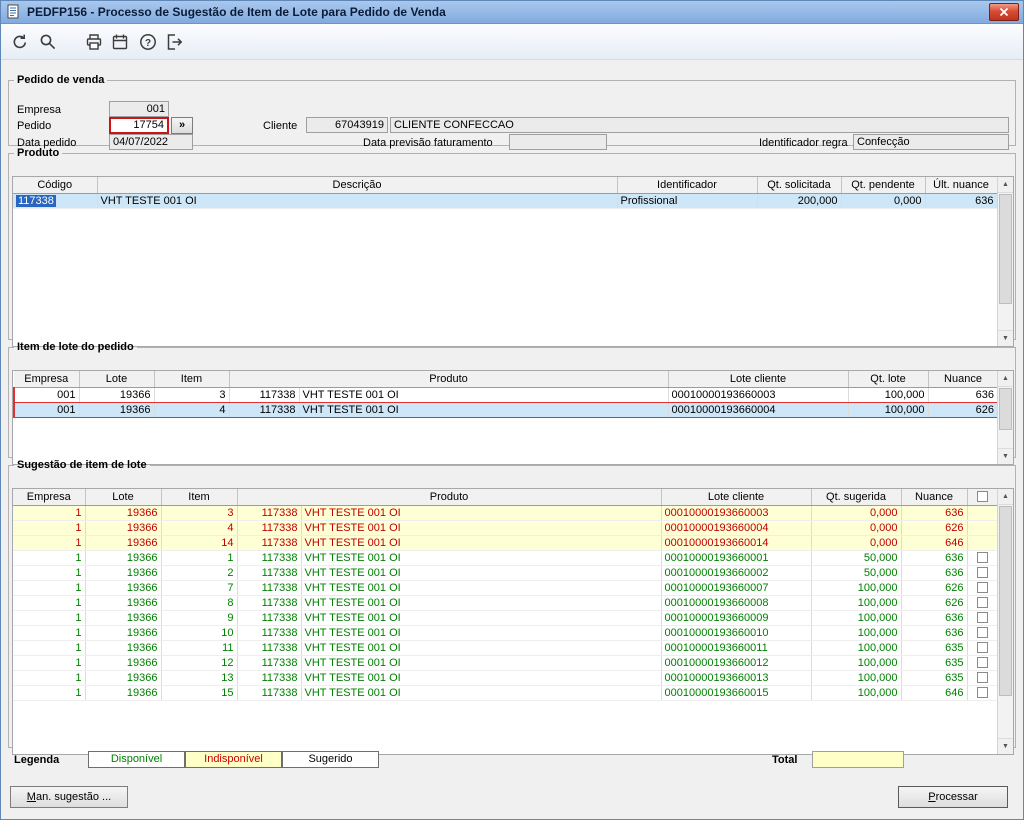  What do you see at coordinates (148, 42) in the screenshot?
I see `help-button: ?` at bounding box center [148, 42].